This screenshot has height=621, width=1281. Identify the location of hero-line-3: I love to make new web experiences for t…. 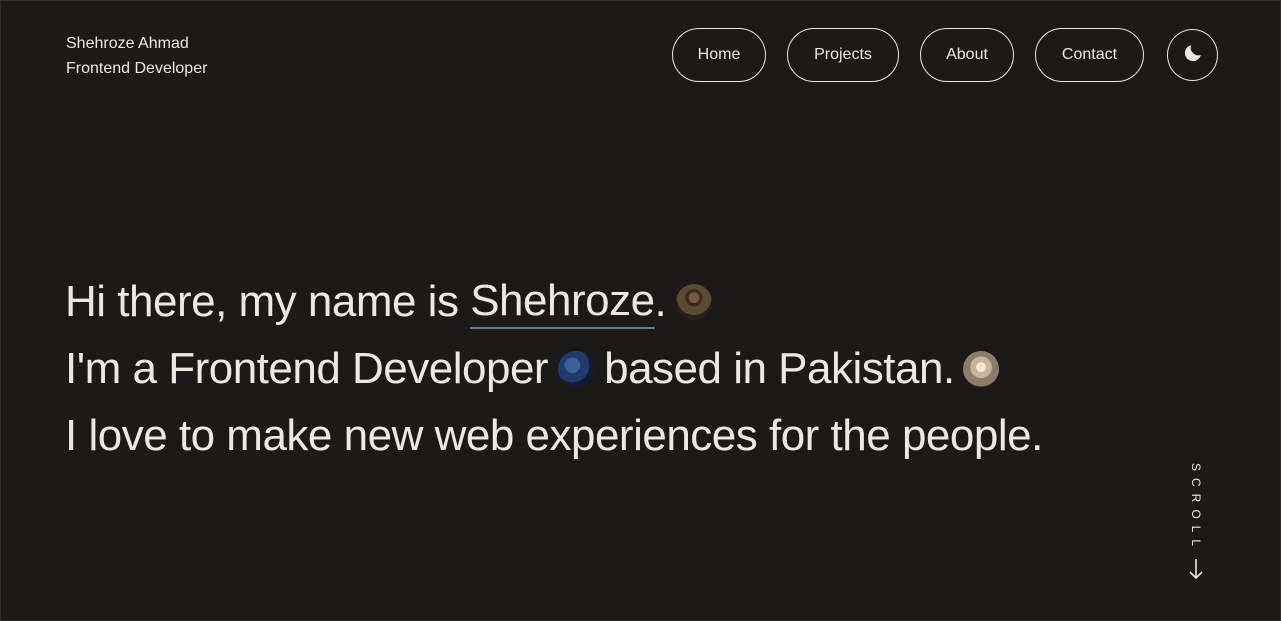
(554, 435).